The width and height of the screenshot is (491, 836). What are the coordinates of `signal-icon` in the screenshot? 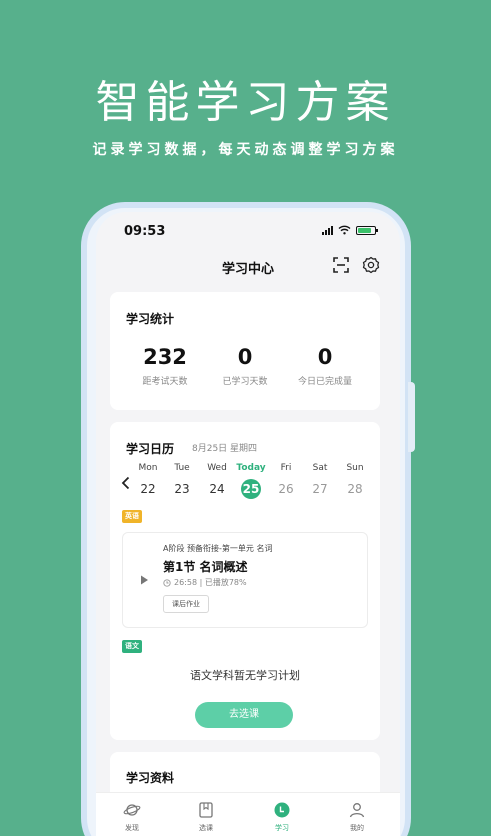 It's located at (327, 230).